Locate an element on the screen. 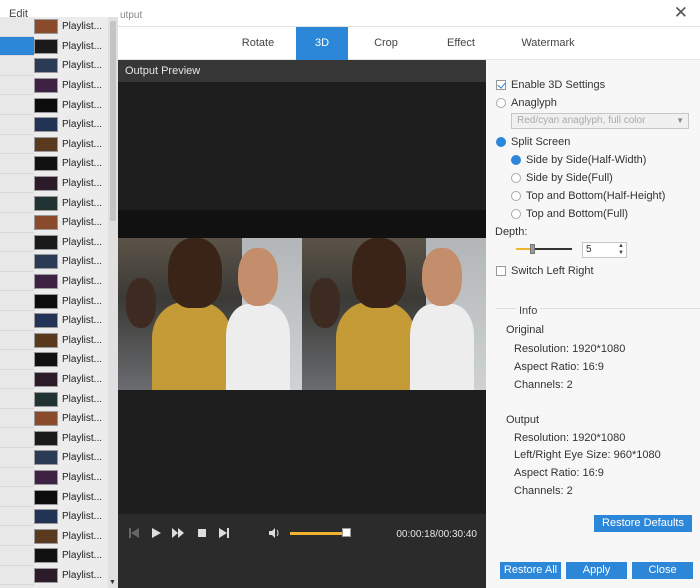 This screenshot has width=700, height=588. spin-arrows-icon: ▲ ▼ is located at coordinates (621, 250).